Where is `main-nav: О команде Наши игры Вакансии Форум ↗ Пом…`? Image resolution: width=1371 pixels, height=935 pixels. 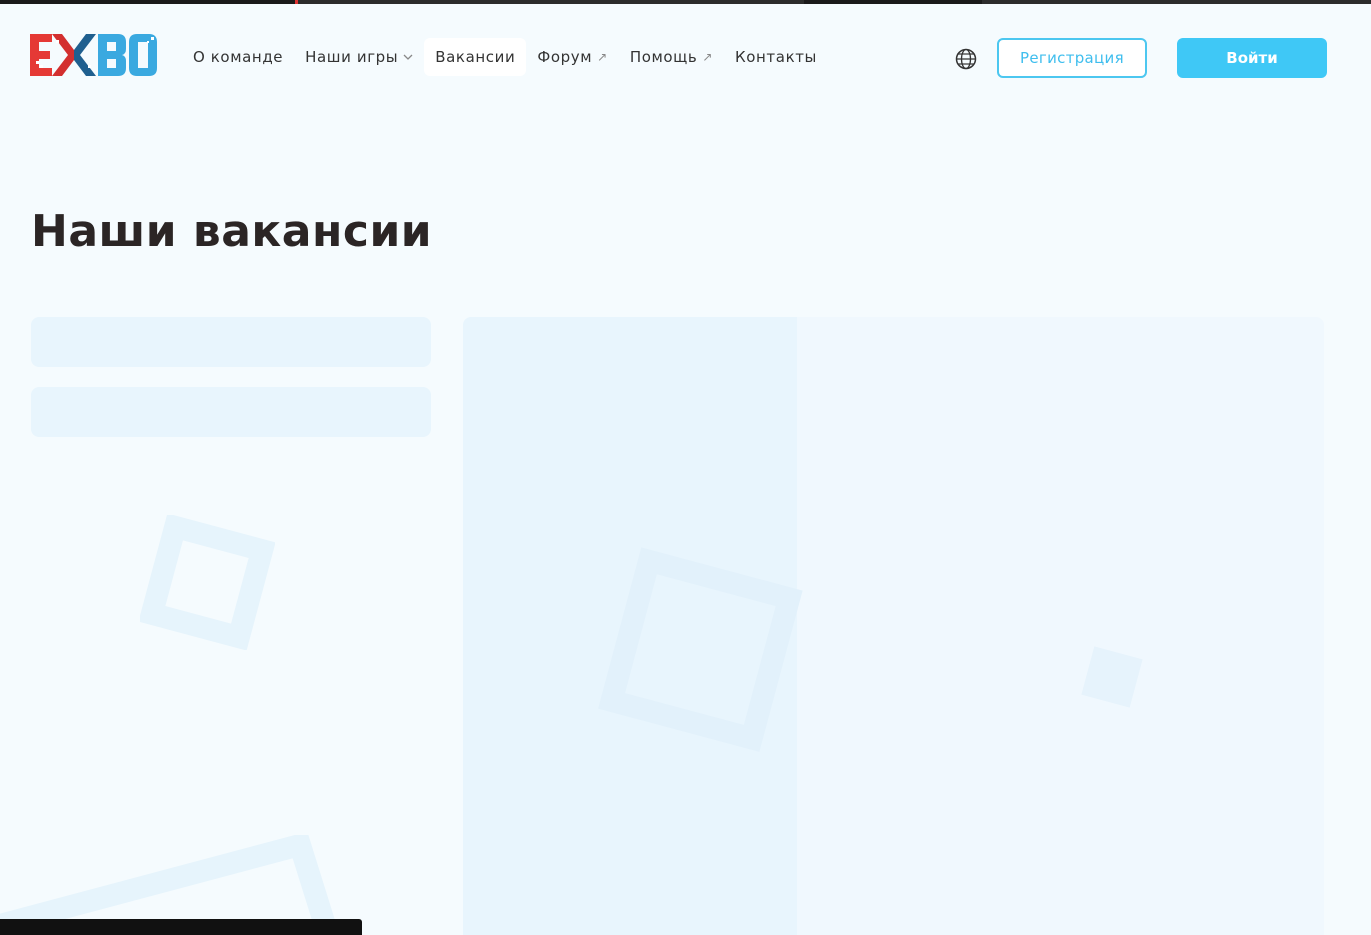 main-nav: О команде Наши игры Вакансии Форум ↗ Пом… is located at coordinates (505, 57).